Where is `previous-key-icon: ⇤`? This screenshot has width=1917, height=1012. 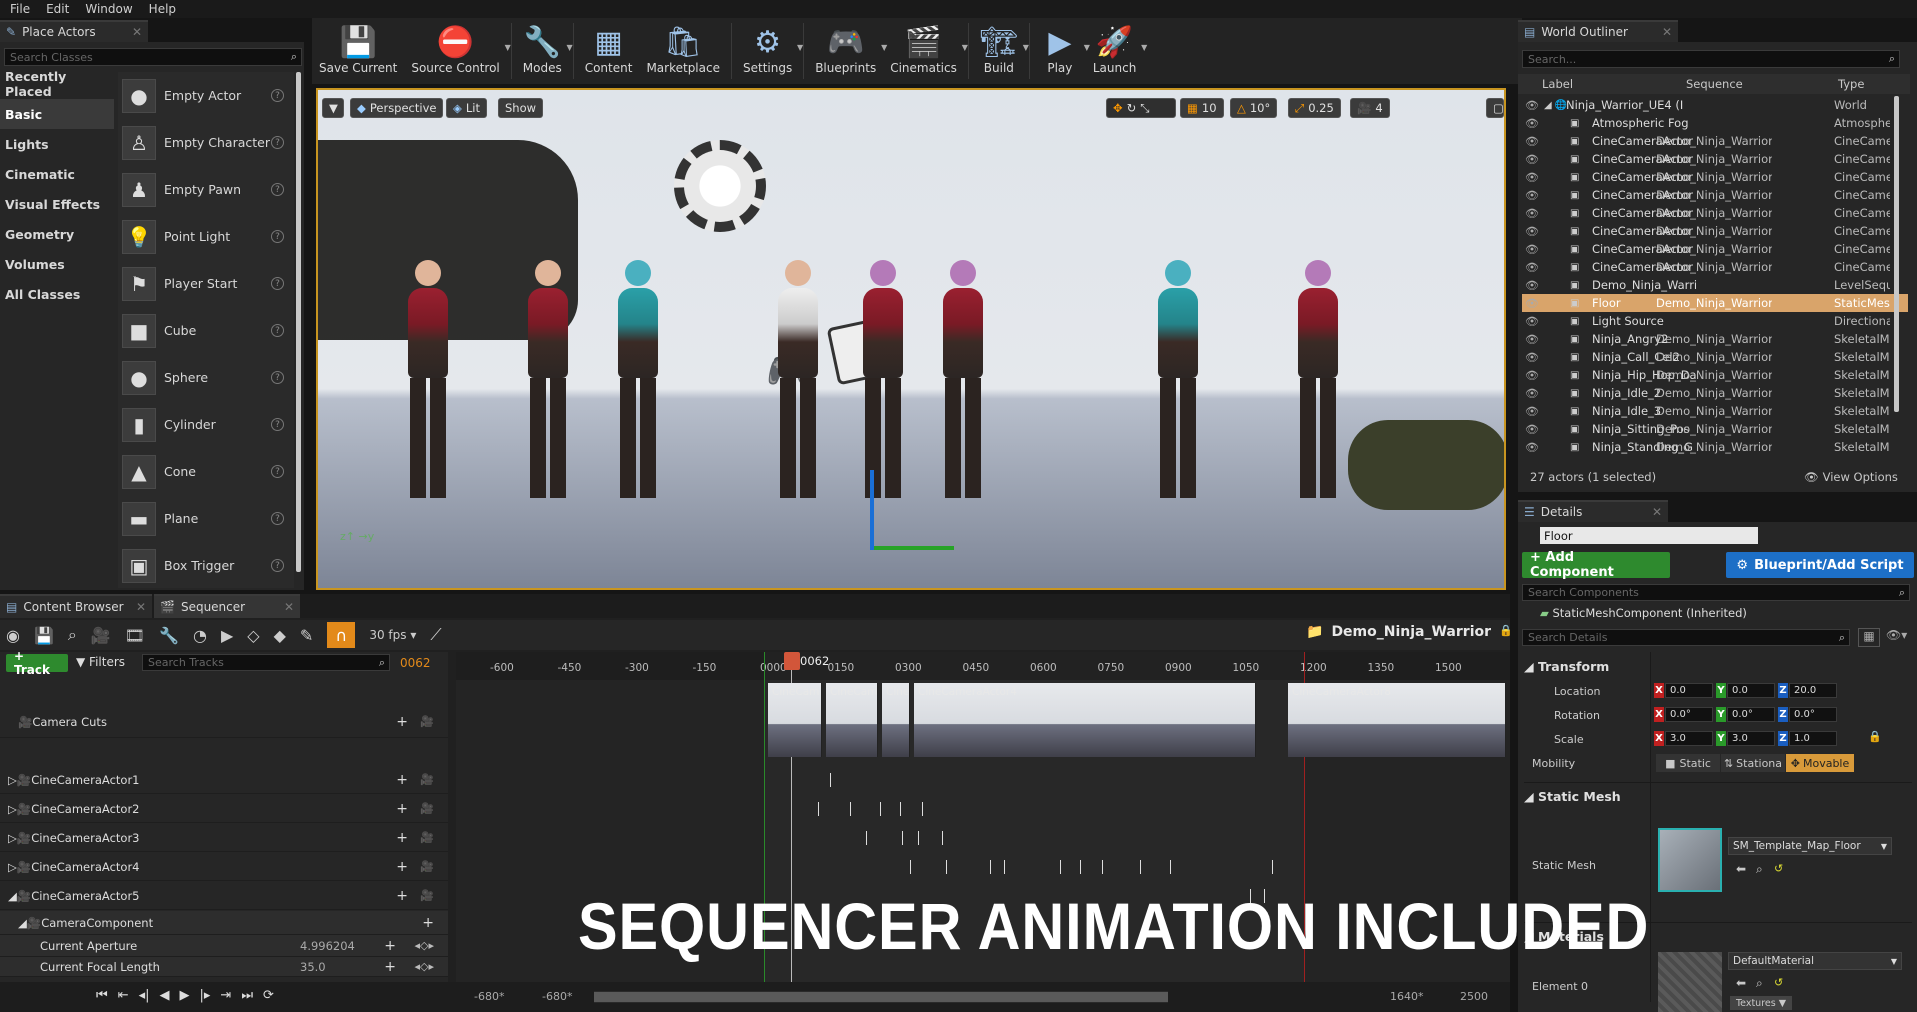
previous-key-icon: ⇤ is located at coordinates (123, 995).